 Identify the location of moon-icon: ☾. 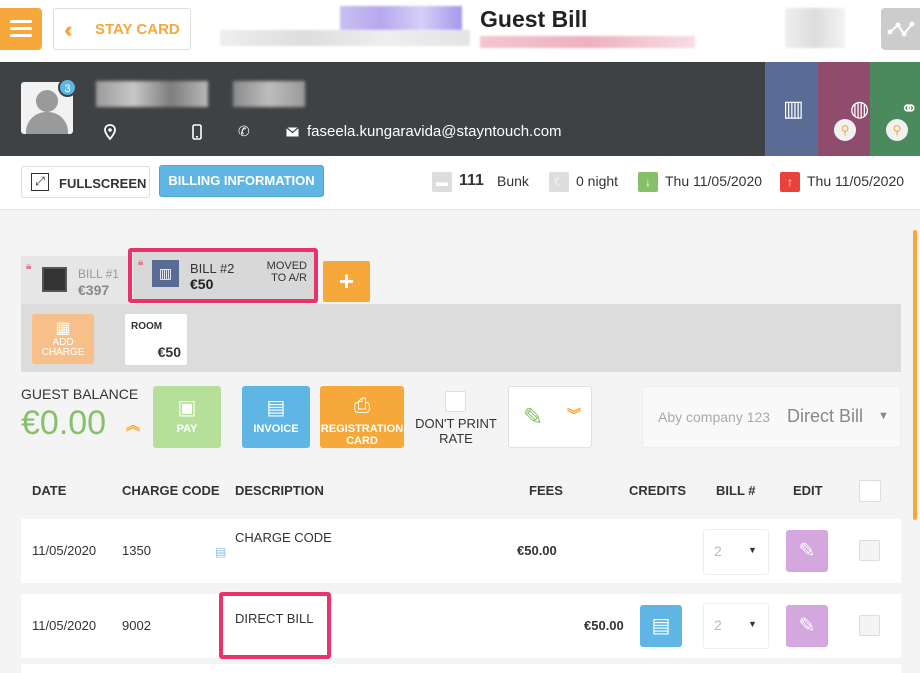
(559, 182).